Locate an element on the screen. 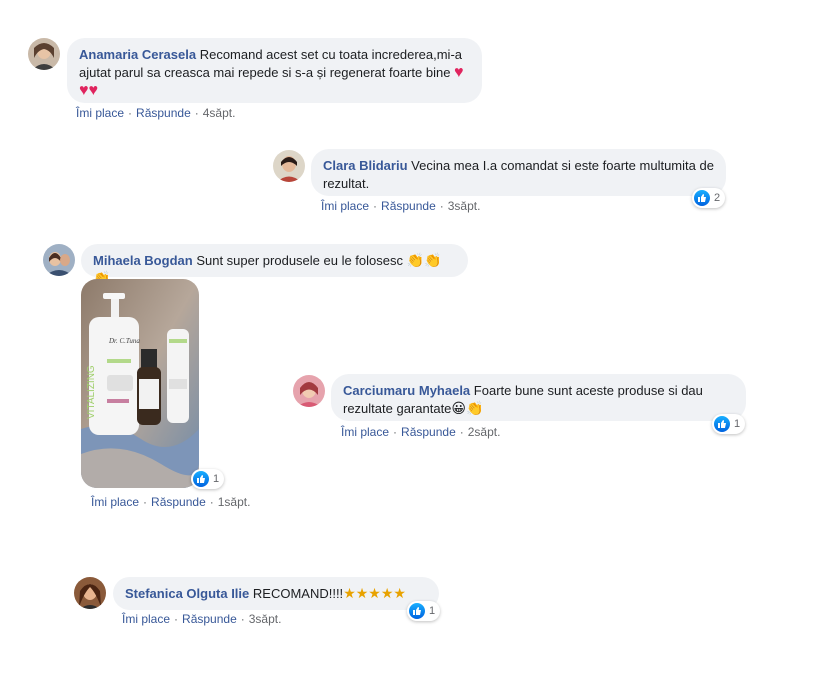  comment-bubble: Stefanica Olguta Ilie RECOMAND!!!!★★★★★ is located at coordinates (276, 593).